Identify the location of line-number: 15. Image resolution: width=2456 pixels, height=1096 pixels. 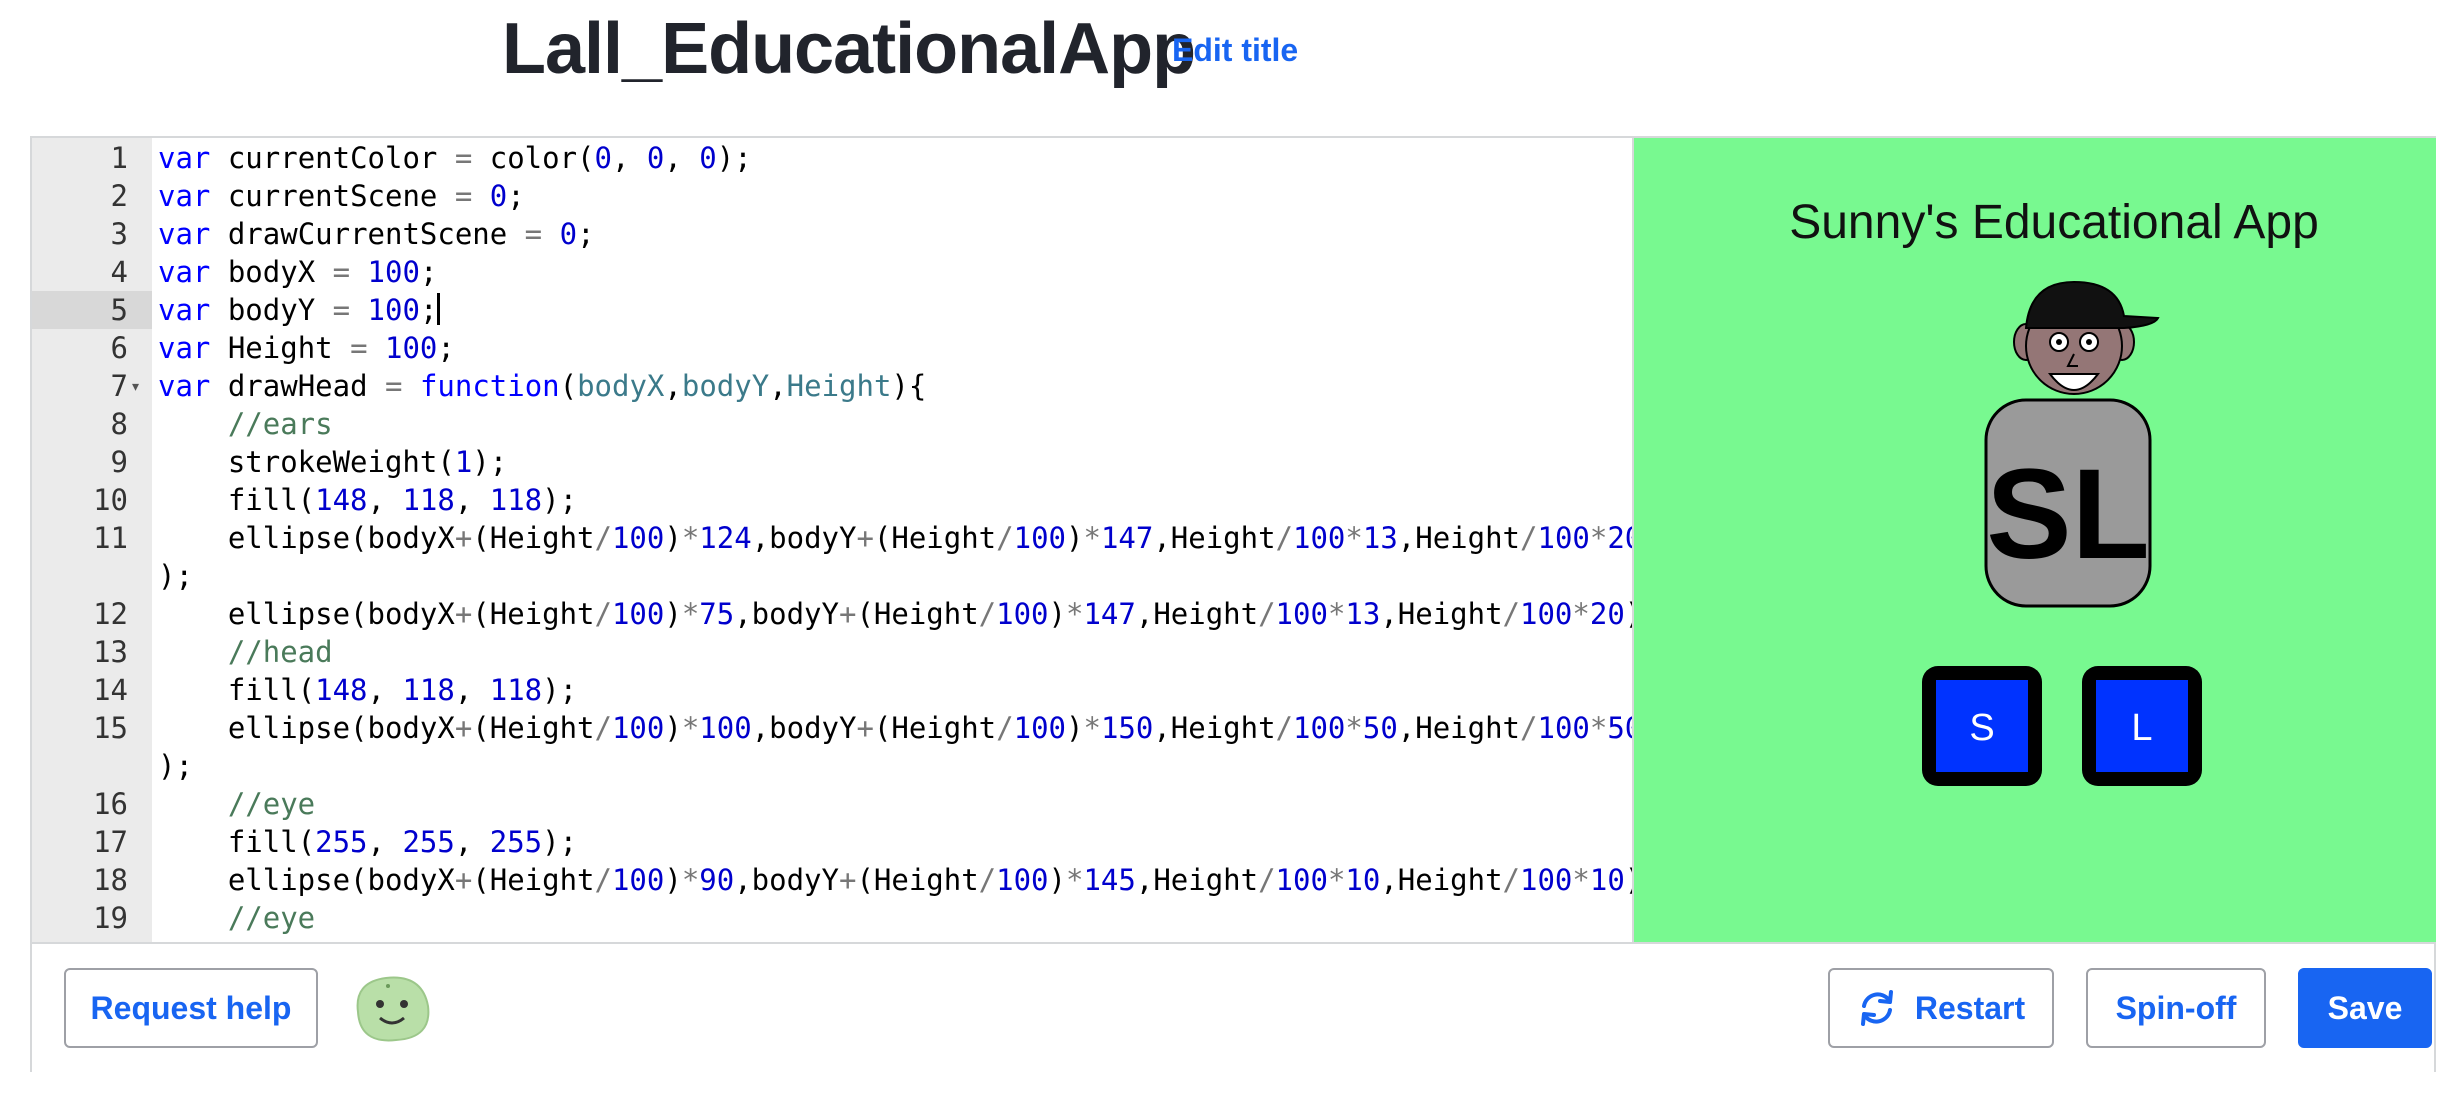
(110, 728).